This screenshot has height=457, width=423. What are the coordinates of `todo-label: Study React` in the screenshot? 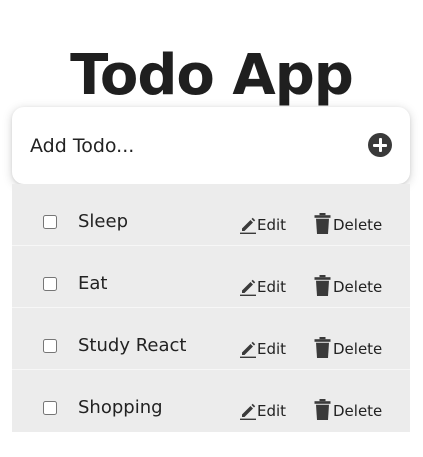 It's located at (132, 345).